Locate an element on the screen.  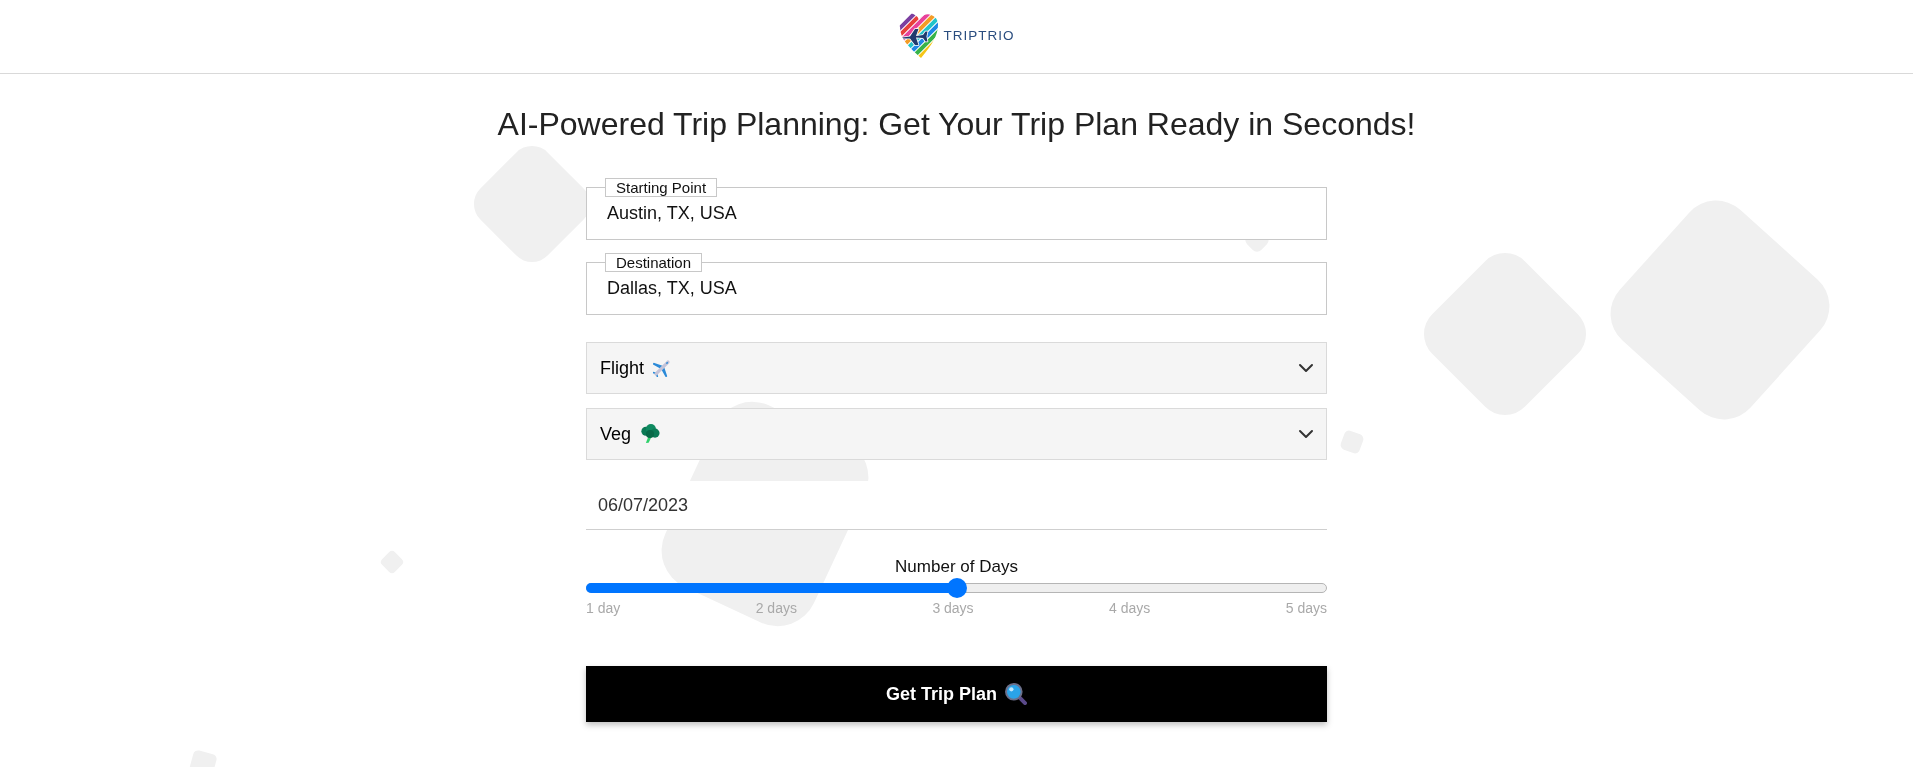
logo-text: TRIPTRIO is located at coordinates (979, 35).